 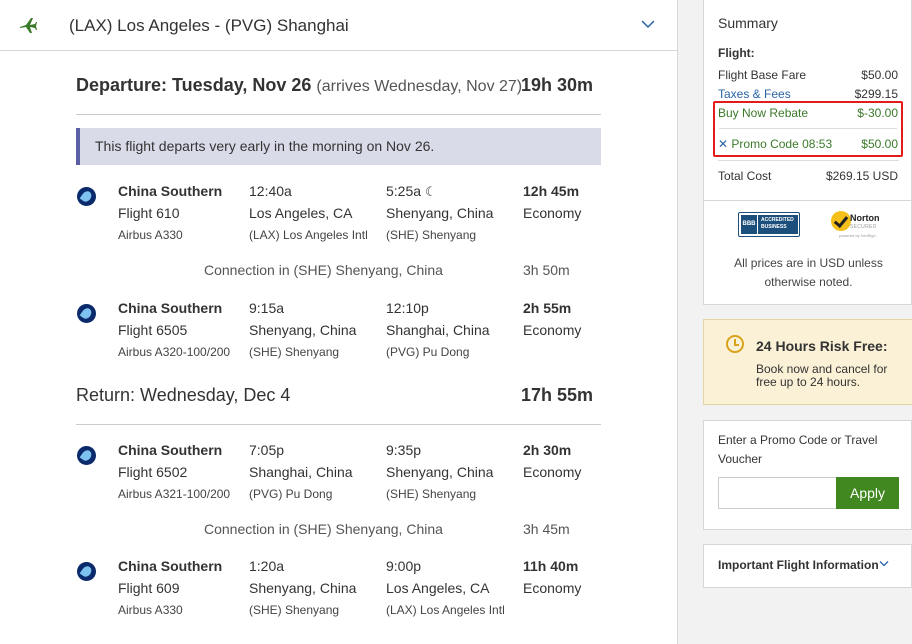 I want to click on remove-promo-icon: ✕, so click(x=723, y=144).